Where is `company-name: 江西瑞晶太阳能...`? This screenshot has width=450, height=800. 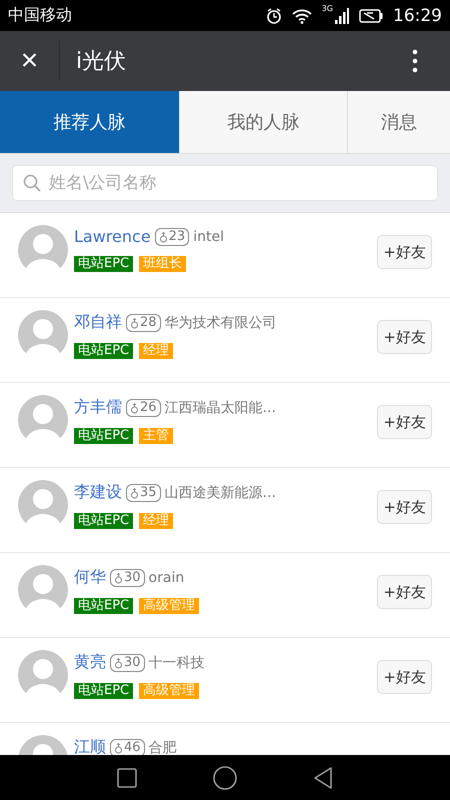 company-name: 江西瑞晶太阳能... is located at coordinates (220, 407).